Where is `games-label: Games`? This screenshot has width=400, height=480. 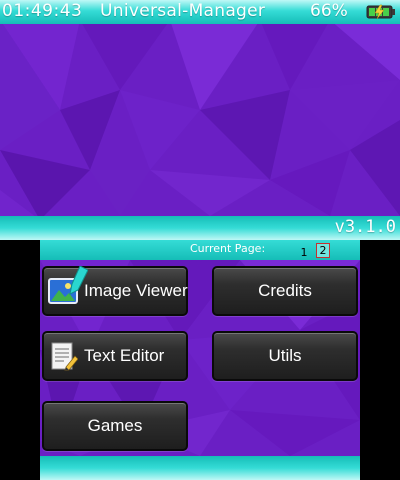 games-label: Games is located at coordinates (115, 425).